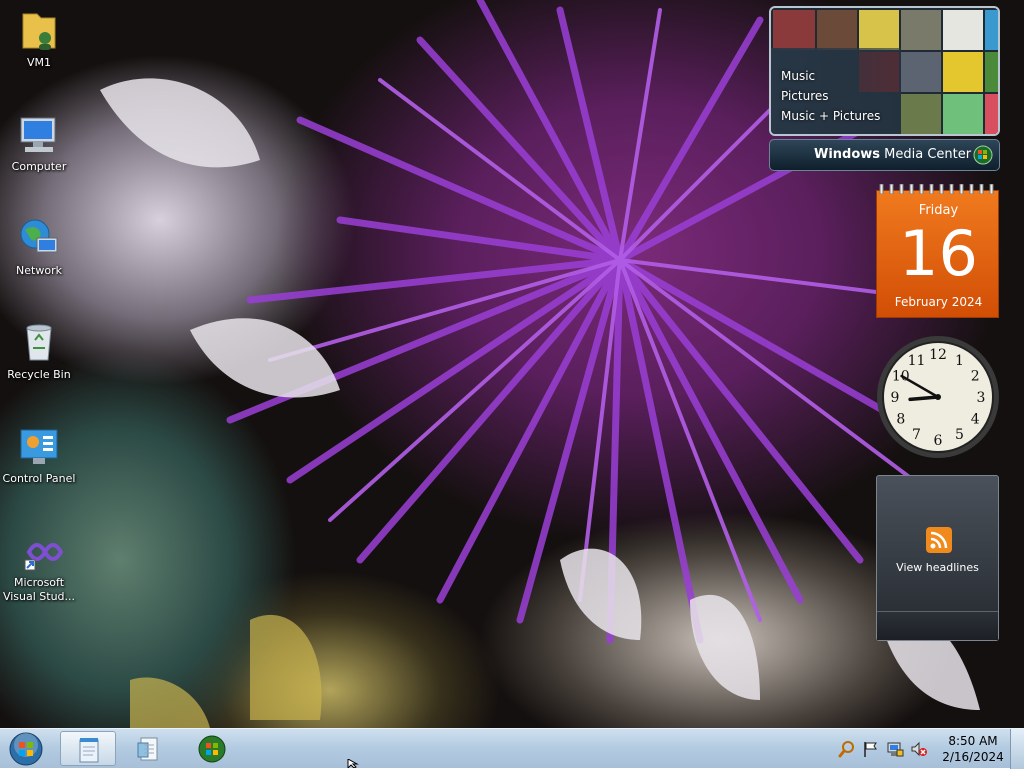 This screenshot has width=1024, height=769. Describe the element at coordinates (39, 134) in the screenshot. I see `computer-icon` at that location.